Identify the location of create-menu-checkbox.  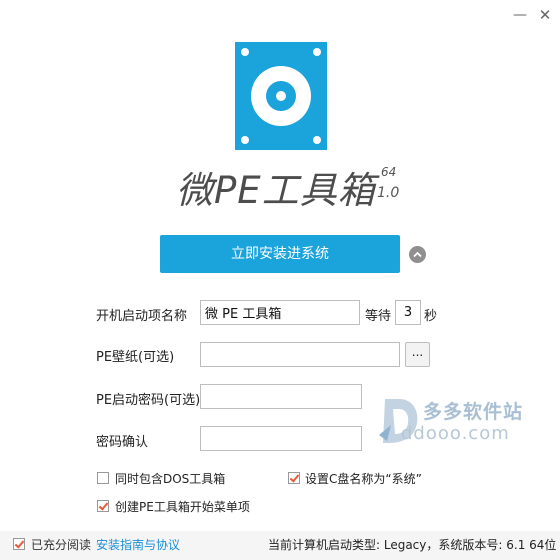
(103, 506).